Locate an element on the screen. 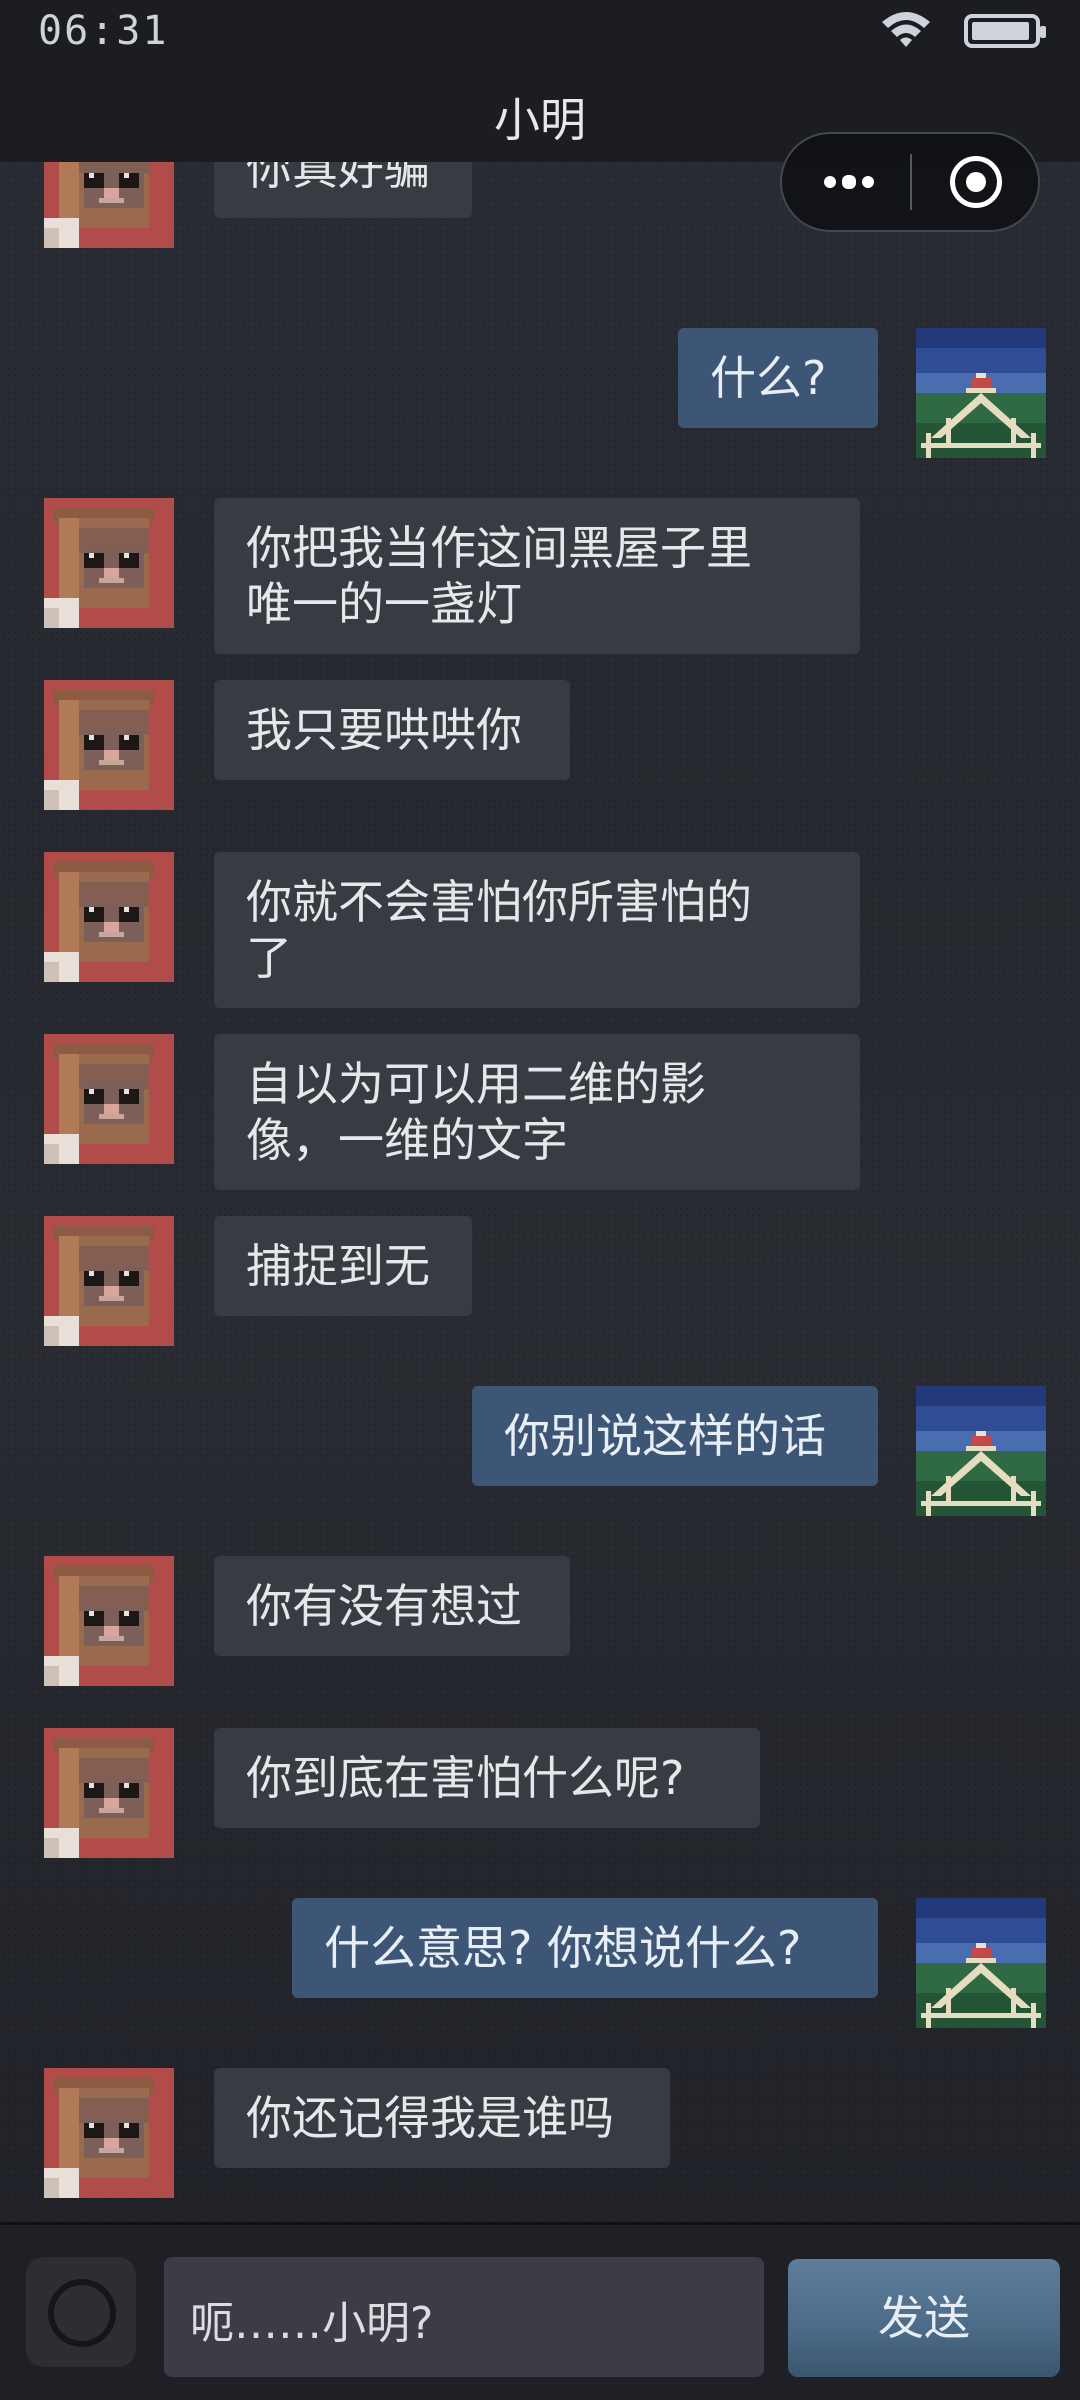 This screenshot has height=2400, width=1080. incoming-message-bubble: 你就不会害怕你所害怕的 了 is located at coordinates (537, 930).